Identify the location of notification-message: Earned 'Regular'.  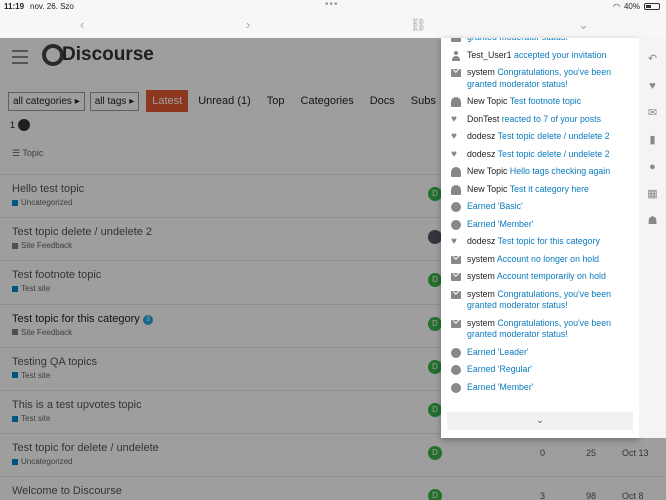
(499, 369).